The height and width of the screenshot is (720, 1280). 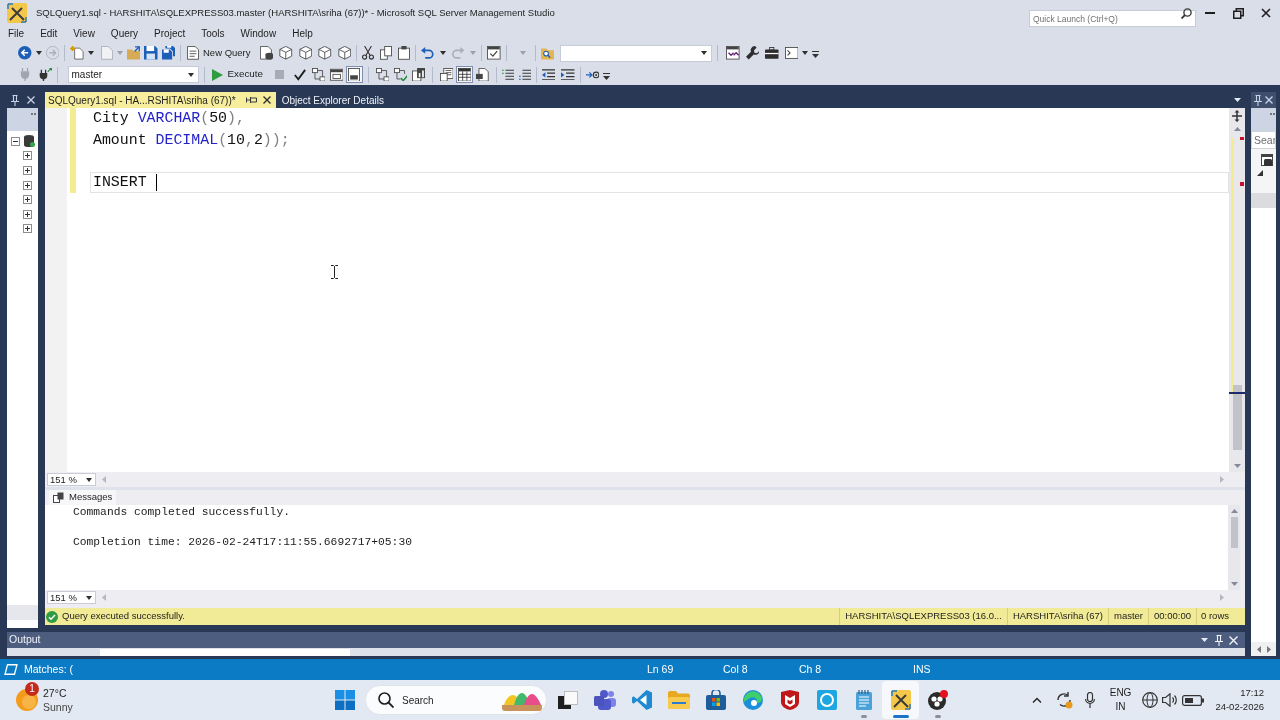 What do you see at coordinates (494, 53) in the screenshot?
I see `window-check-icon` at bounding box center [494, 53].